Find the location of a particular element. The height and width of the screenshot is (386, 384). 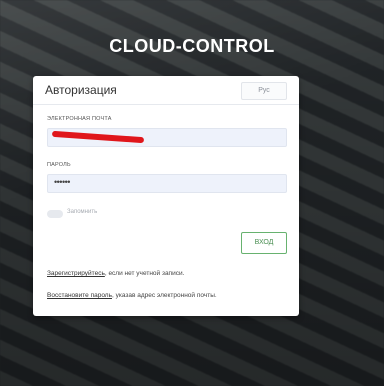

password-label: ПАРОЛЬ is located at coordinates (59, 165).